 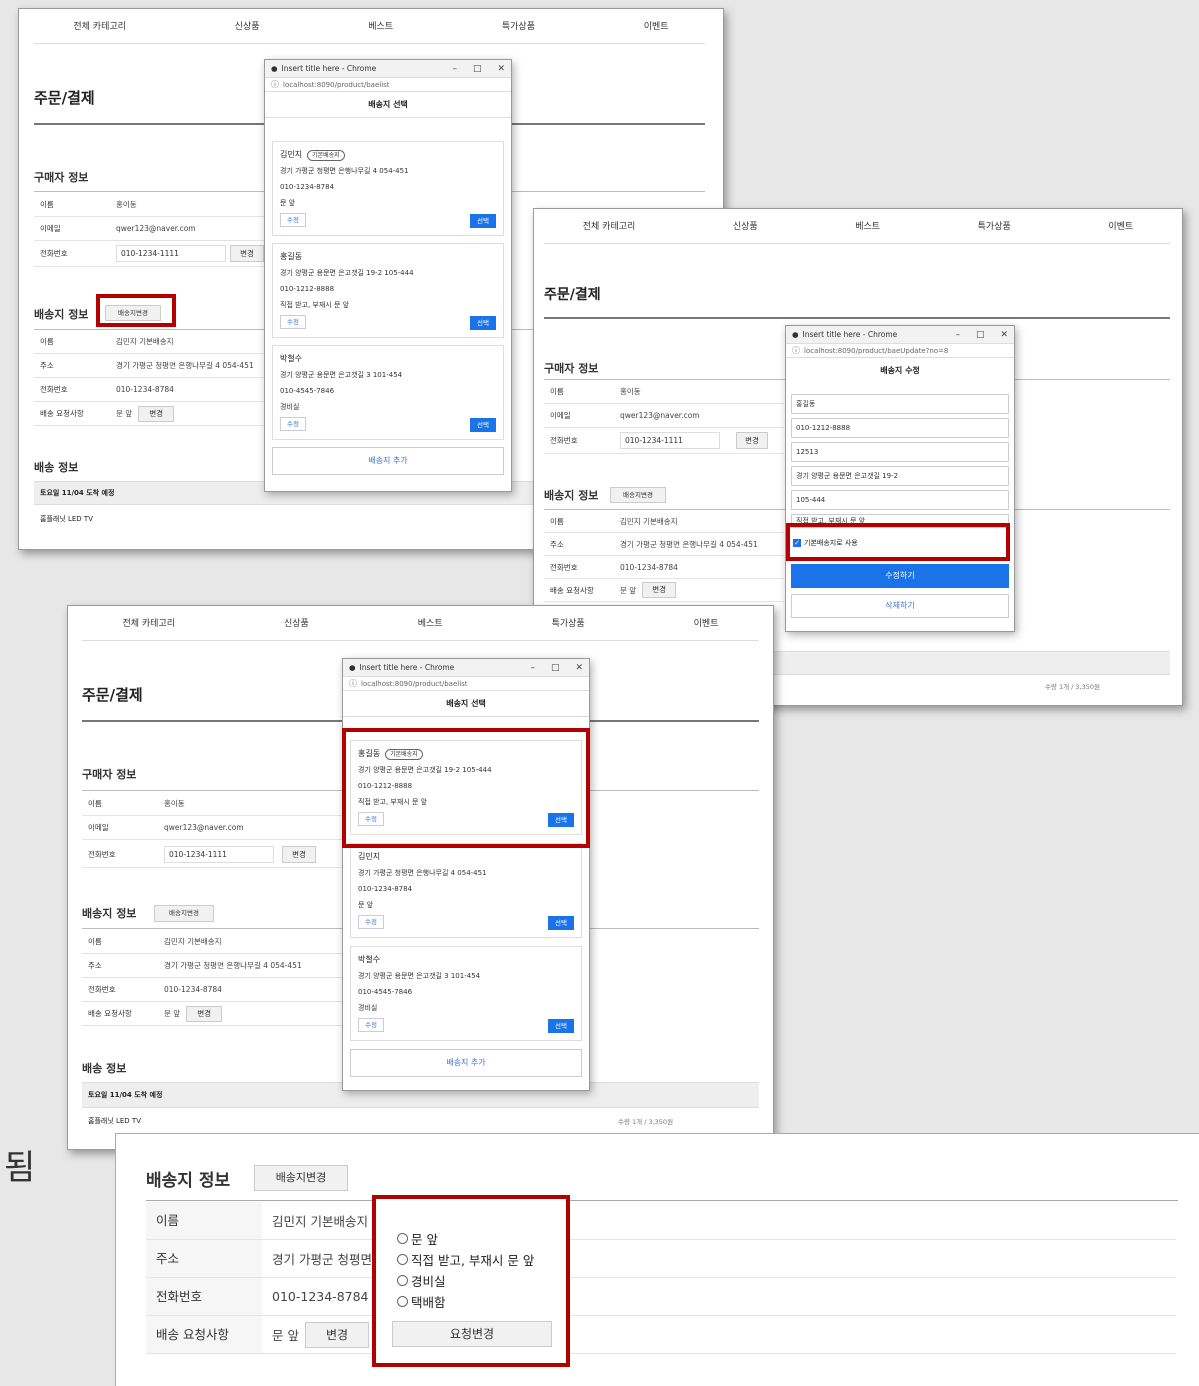 What do you see at coordinates (50, 228) in the screenshot?
I see `buyer-email-label: 이메일` at bounding box center [50, 228].